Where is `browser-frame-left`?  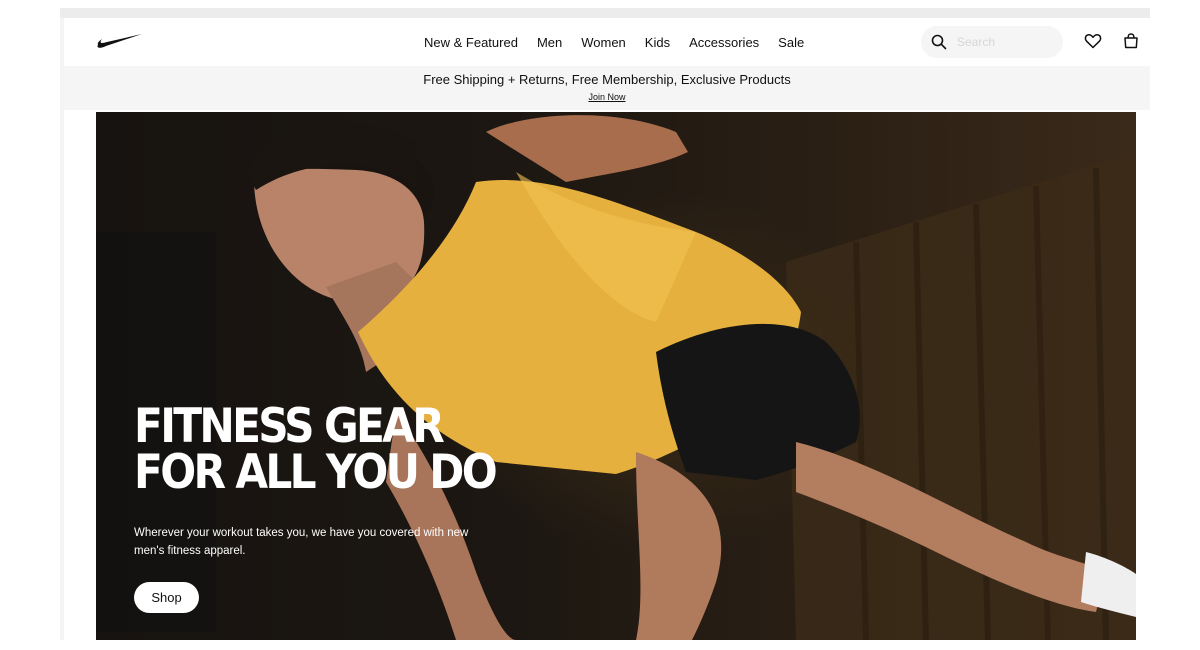
browser-frame-left is located at coordinates (62, 329).